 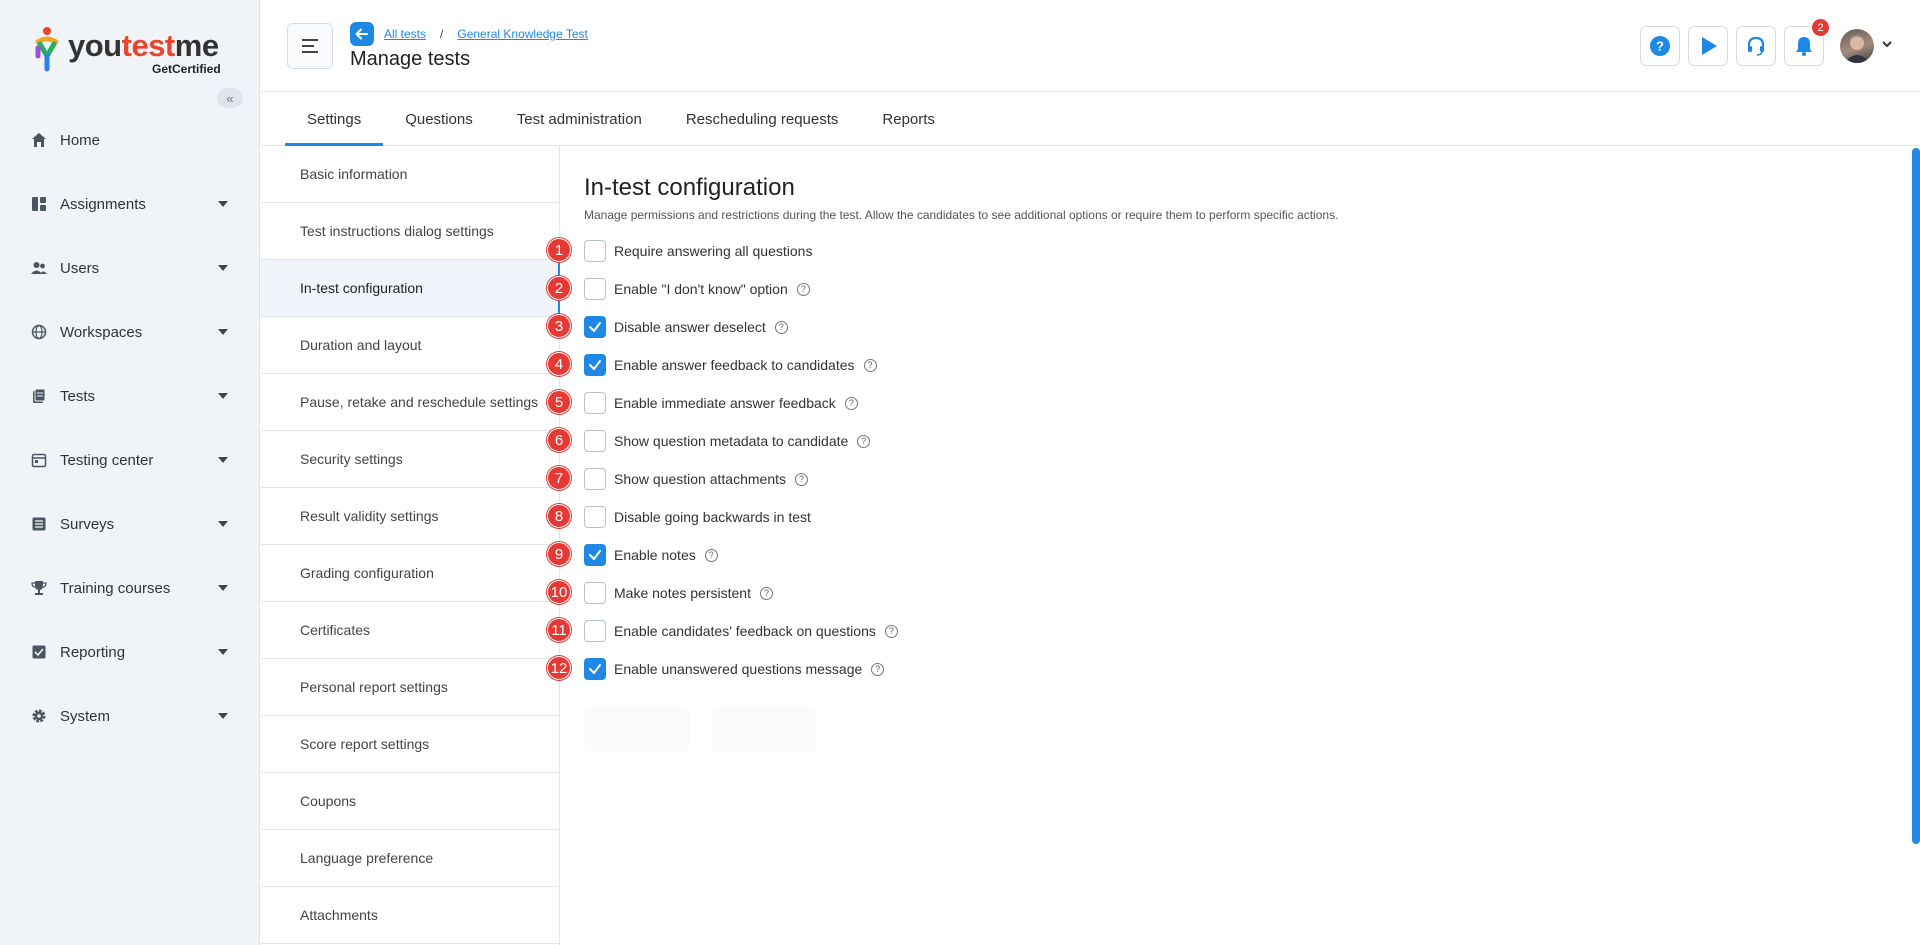 What do you see at coordinates (134, 50) in the screenshot?
I see `logo: youtestme GetCertified` at bounding box center [134, 50].